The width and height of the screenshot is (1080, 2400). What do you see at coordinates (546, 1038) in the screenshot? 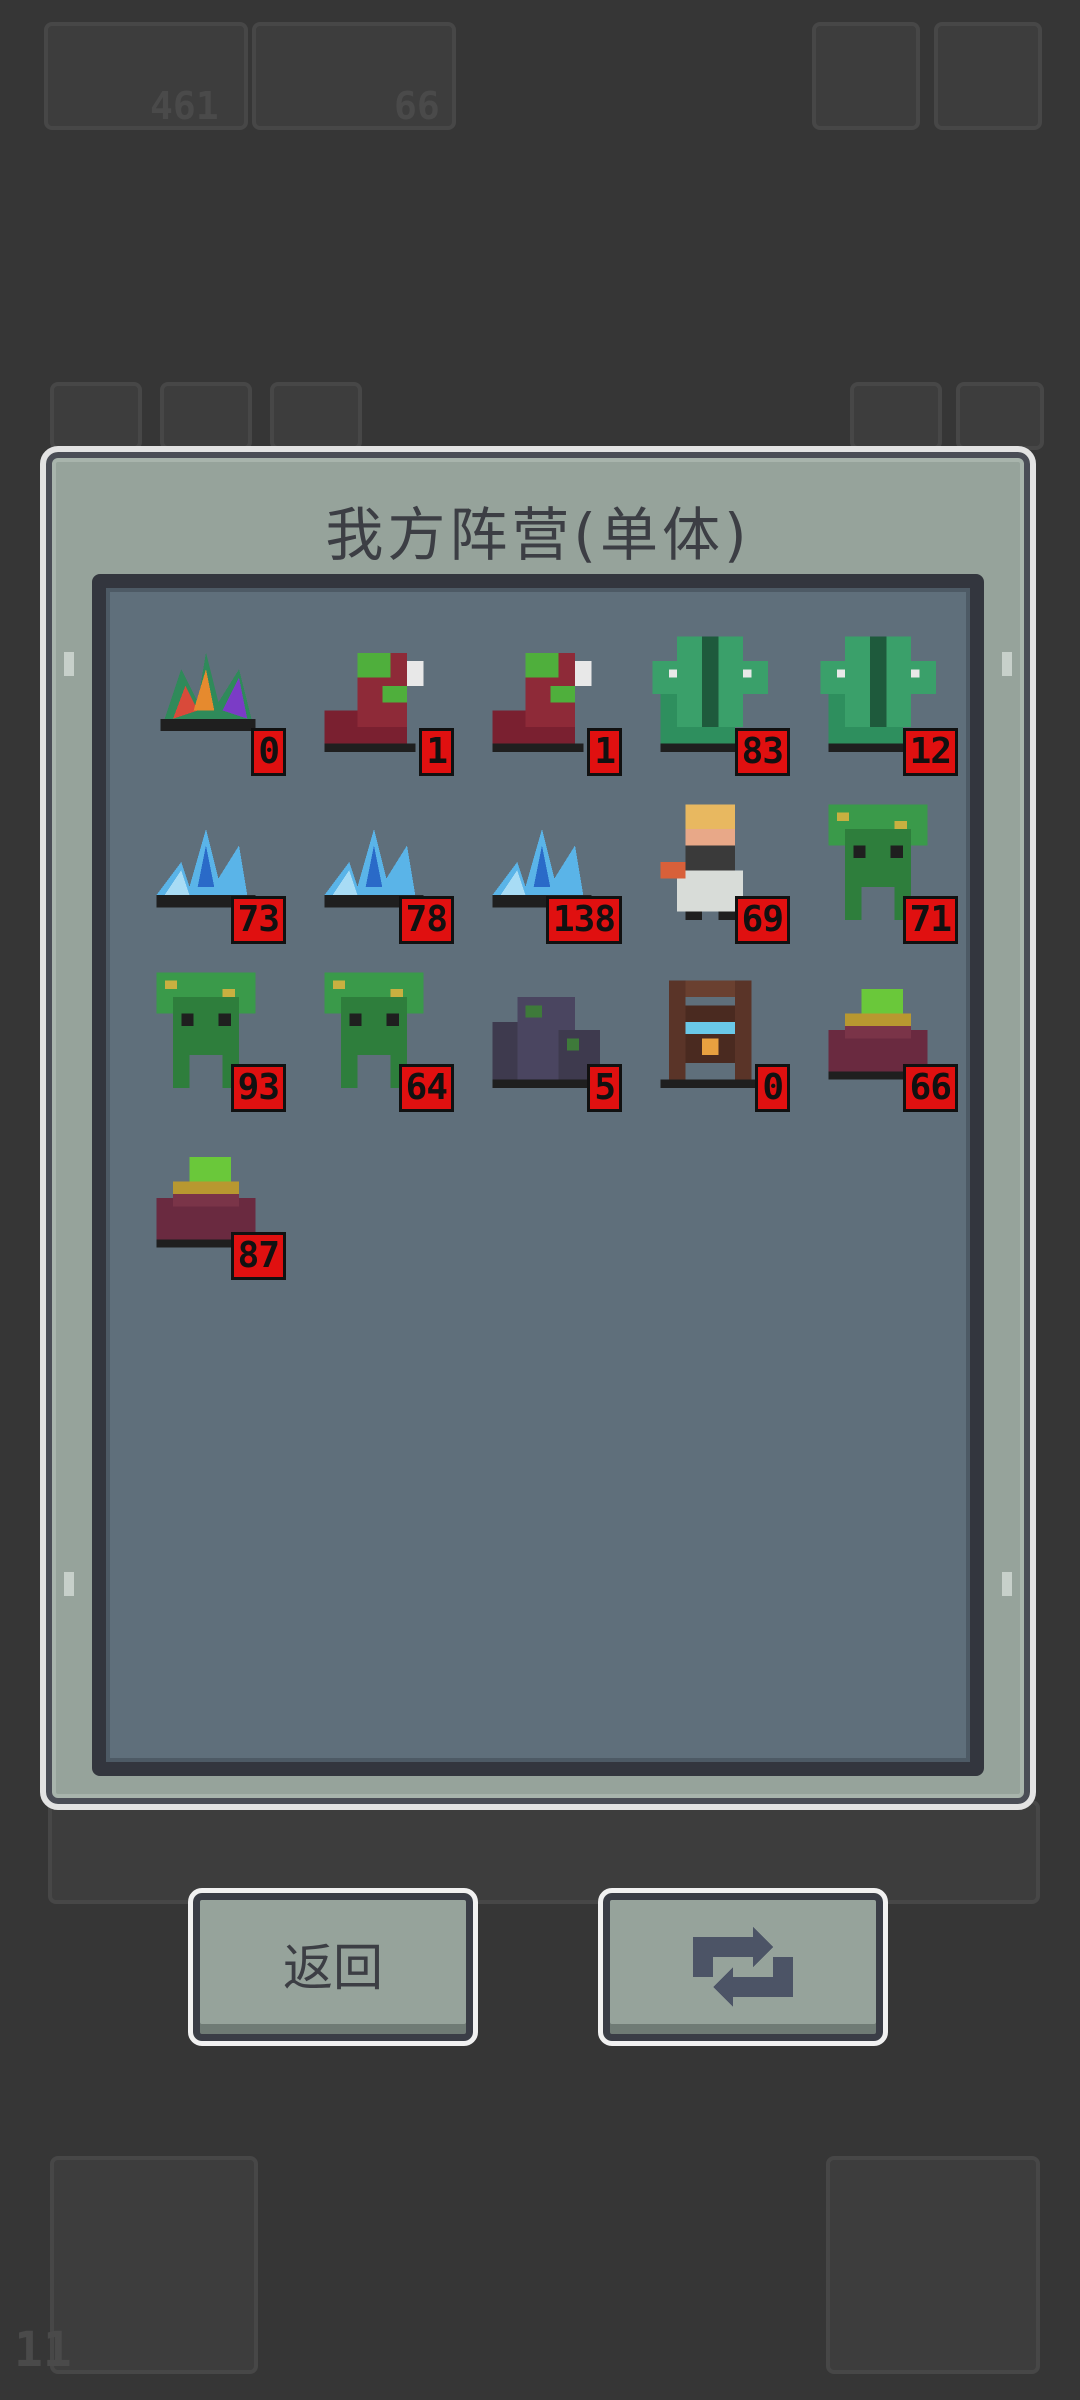
I see `unit-slot: 5` at bounding box center [546, 1038].